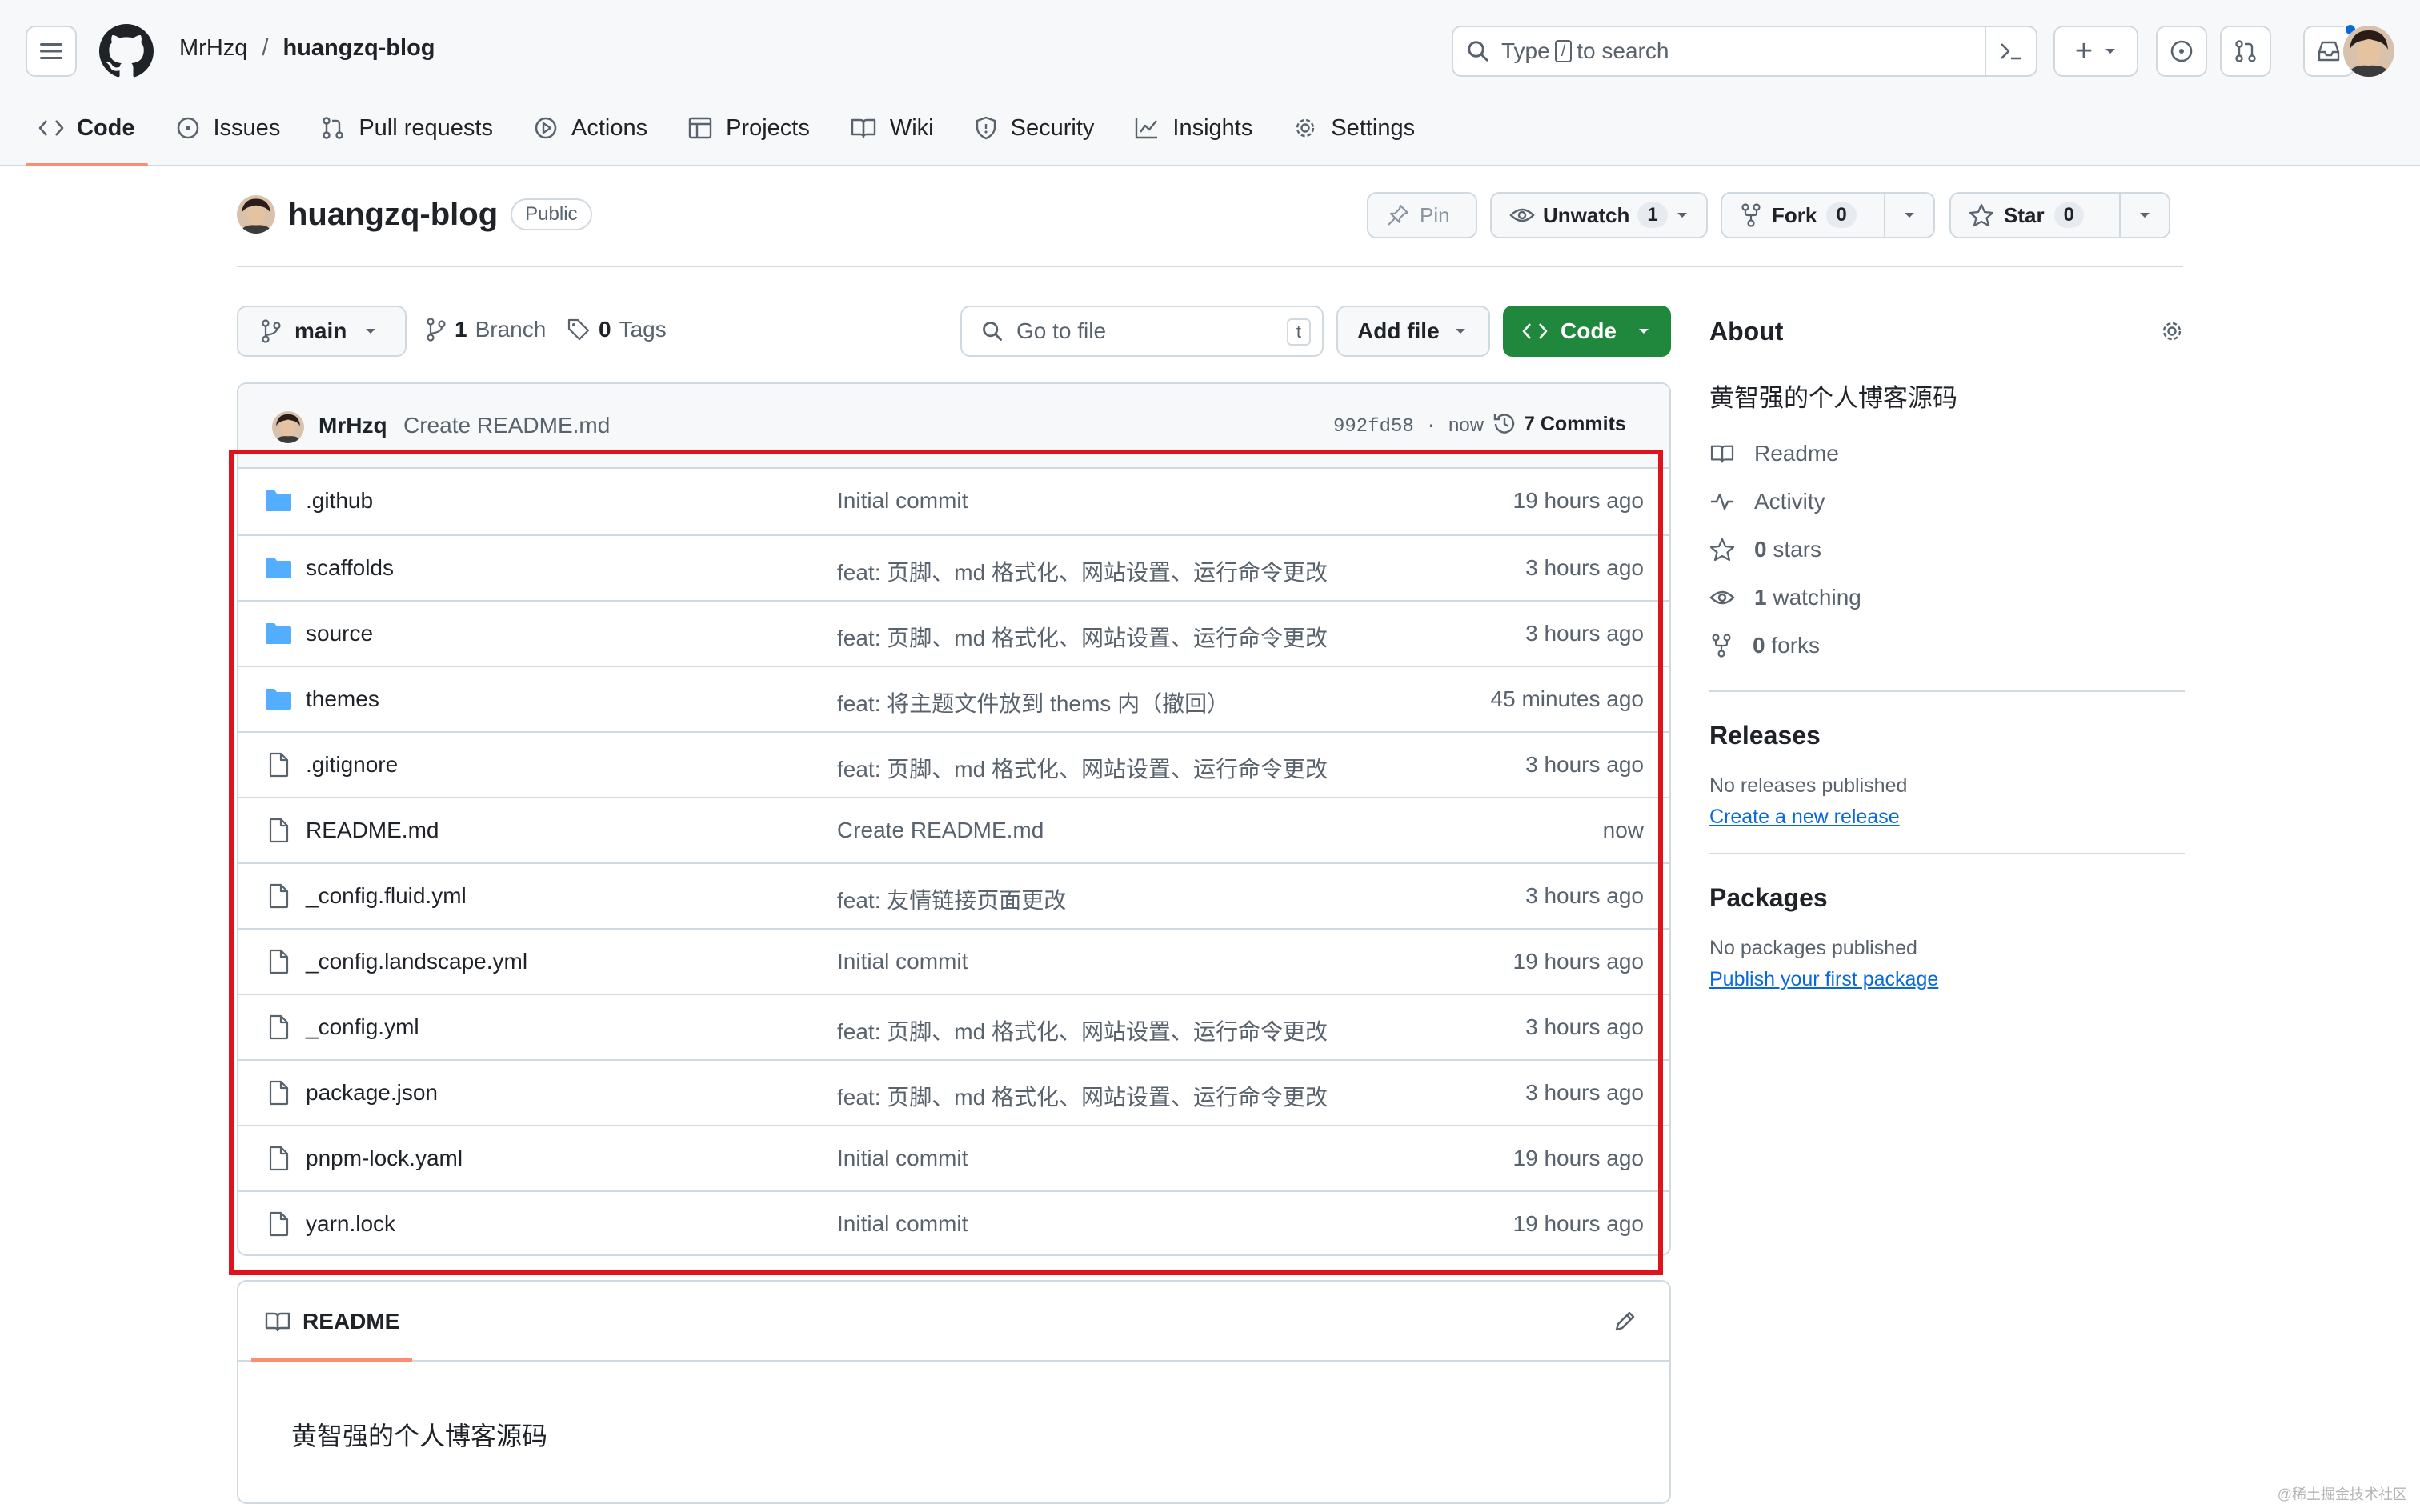  What do you see at coordinates (1823, 979) in the screenshot?
I see `publish-package-link: Publish your first package` at bounding box center [1823, 979].